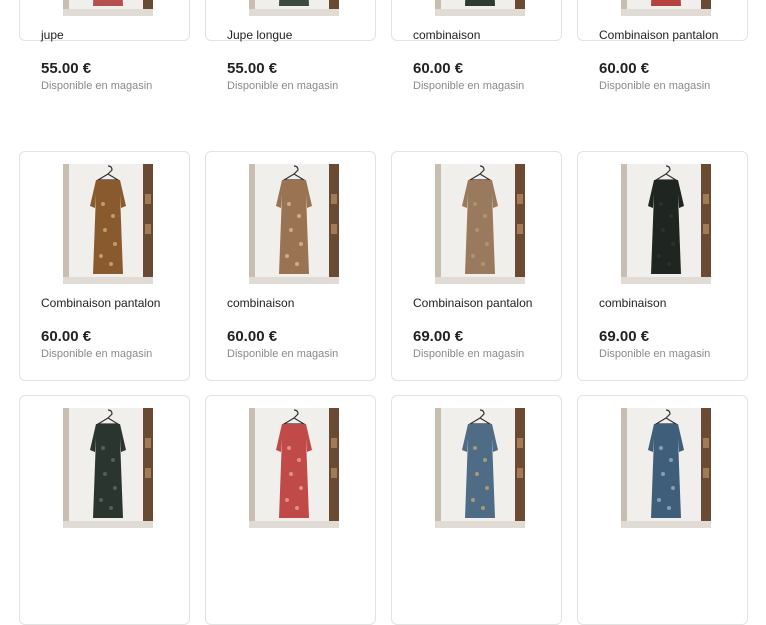  I want to click on product-card: combinaison 69.00 € Disponible en magasin, so click(662, 266).